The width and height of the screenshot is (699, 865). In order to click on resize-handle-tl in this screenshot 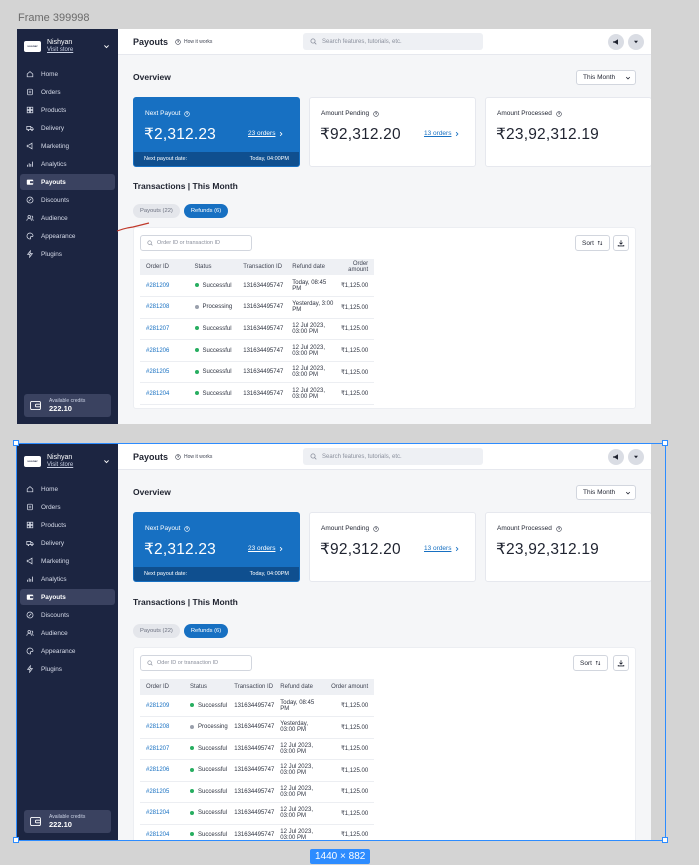, I will do `click(16, 443)`.